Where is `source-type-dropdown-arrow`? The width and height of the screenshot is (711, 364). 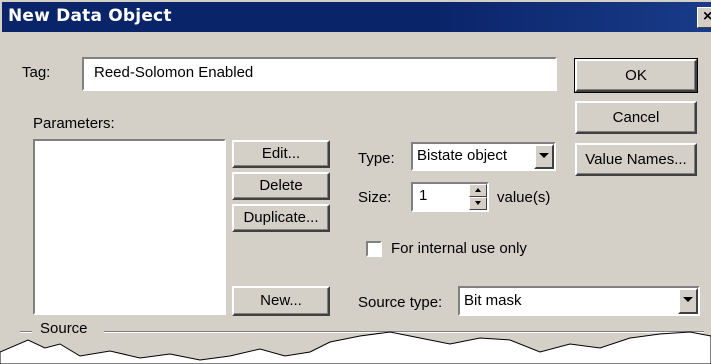 source-type-dropdown-arrow is located at coordinates (688, 301).